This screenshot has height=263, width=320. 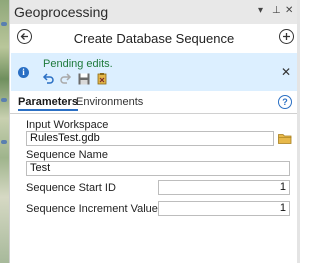 I want to click on dismiss-banner-button: ✕, so click(x=286, y=72).